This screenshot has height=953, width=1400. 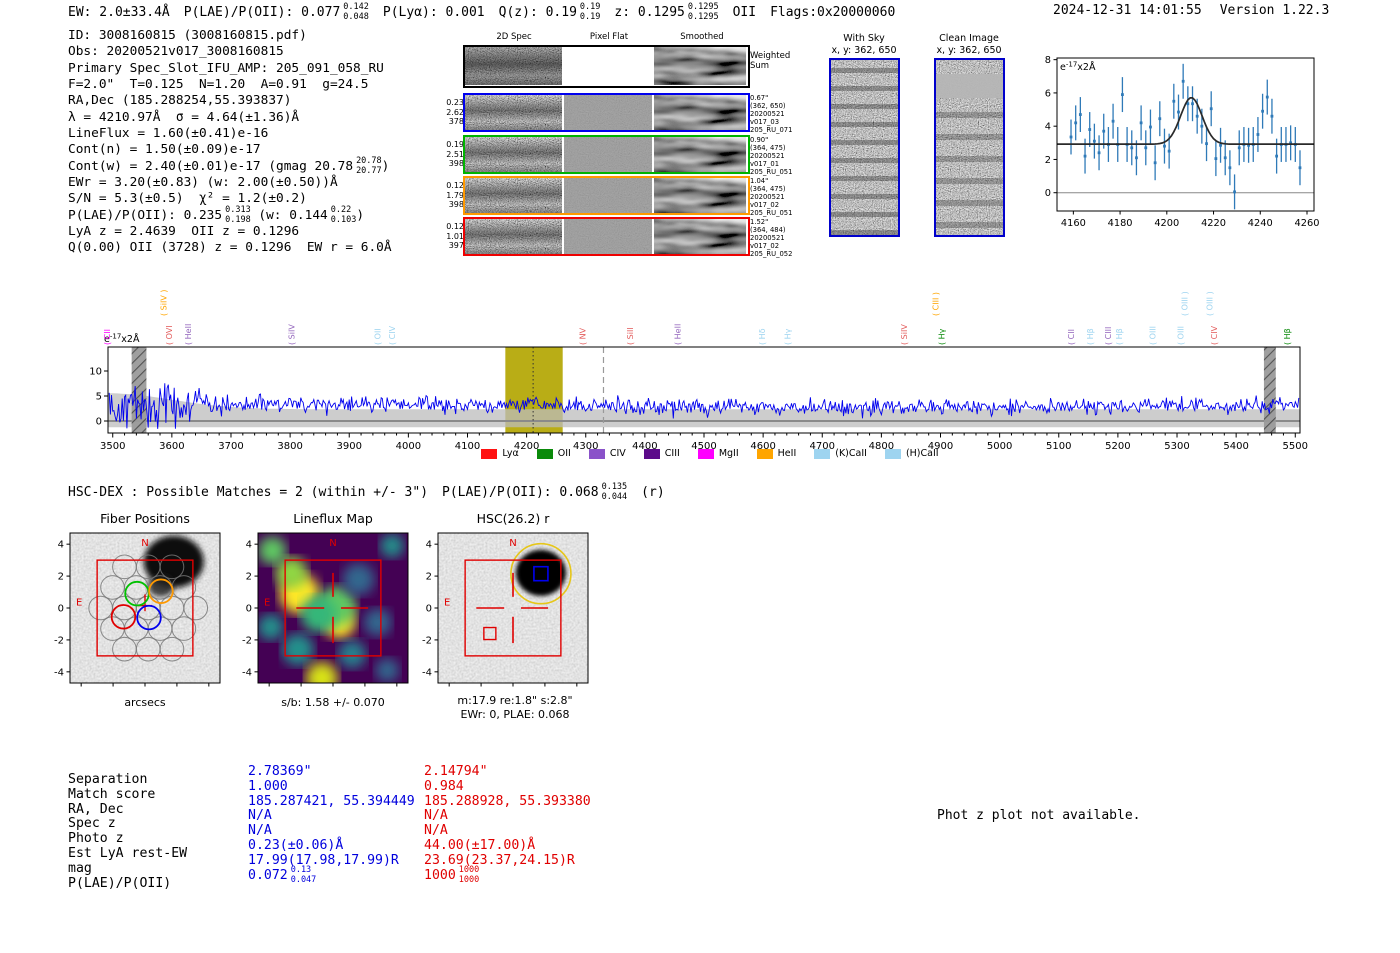 What do you see at coordinates (92, 824) in the screenshot?
I see `match-row-label: Spec z` at bounding box center [92, 824].